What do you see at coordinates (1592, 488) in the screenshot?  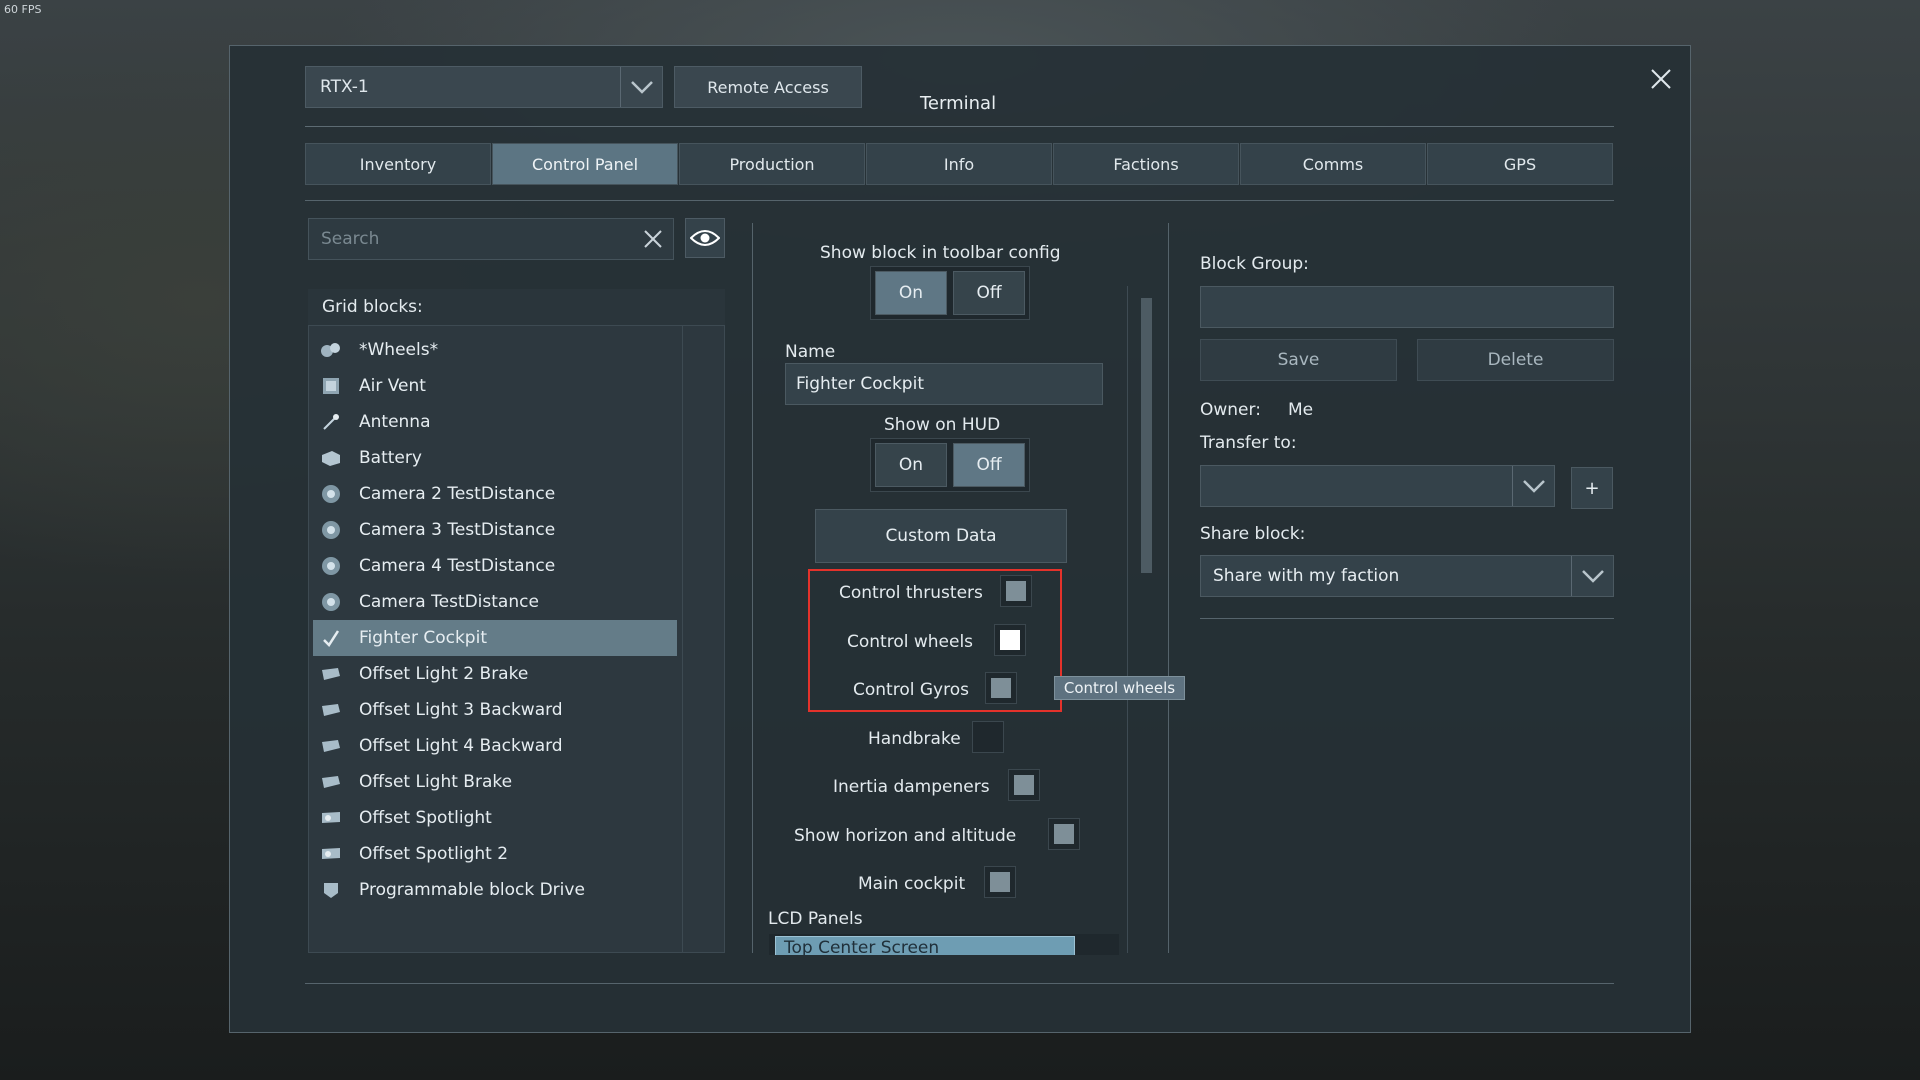 I see `add-transfer-button: +` at bounding box center [1592, 488].